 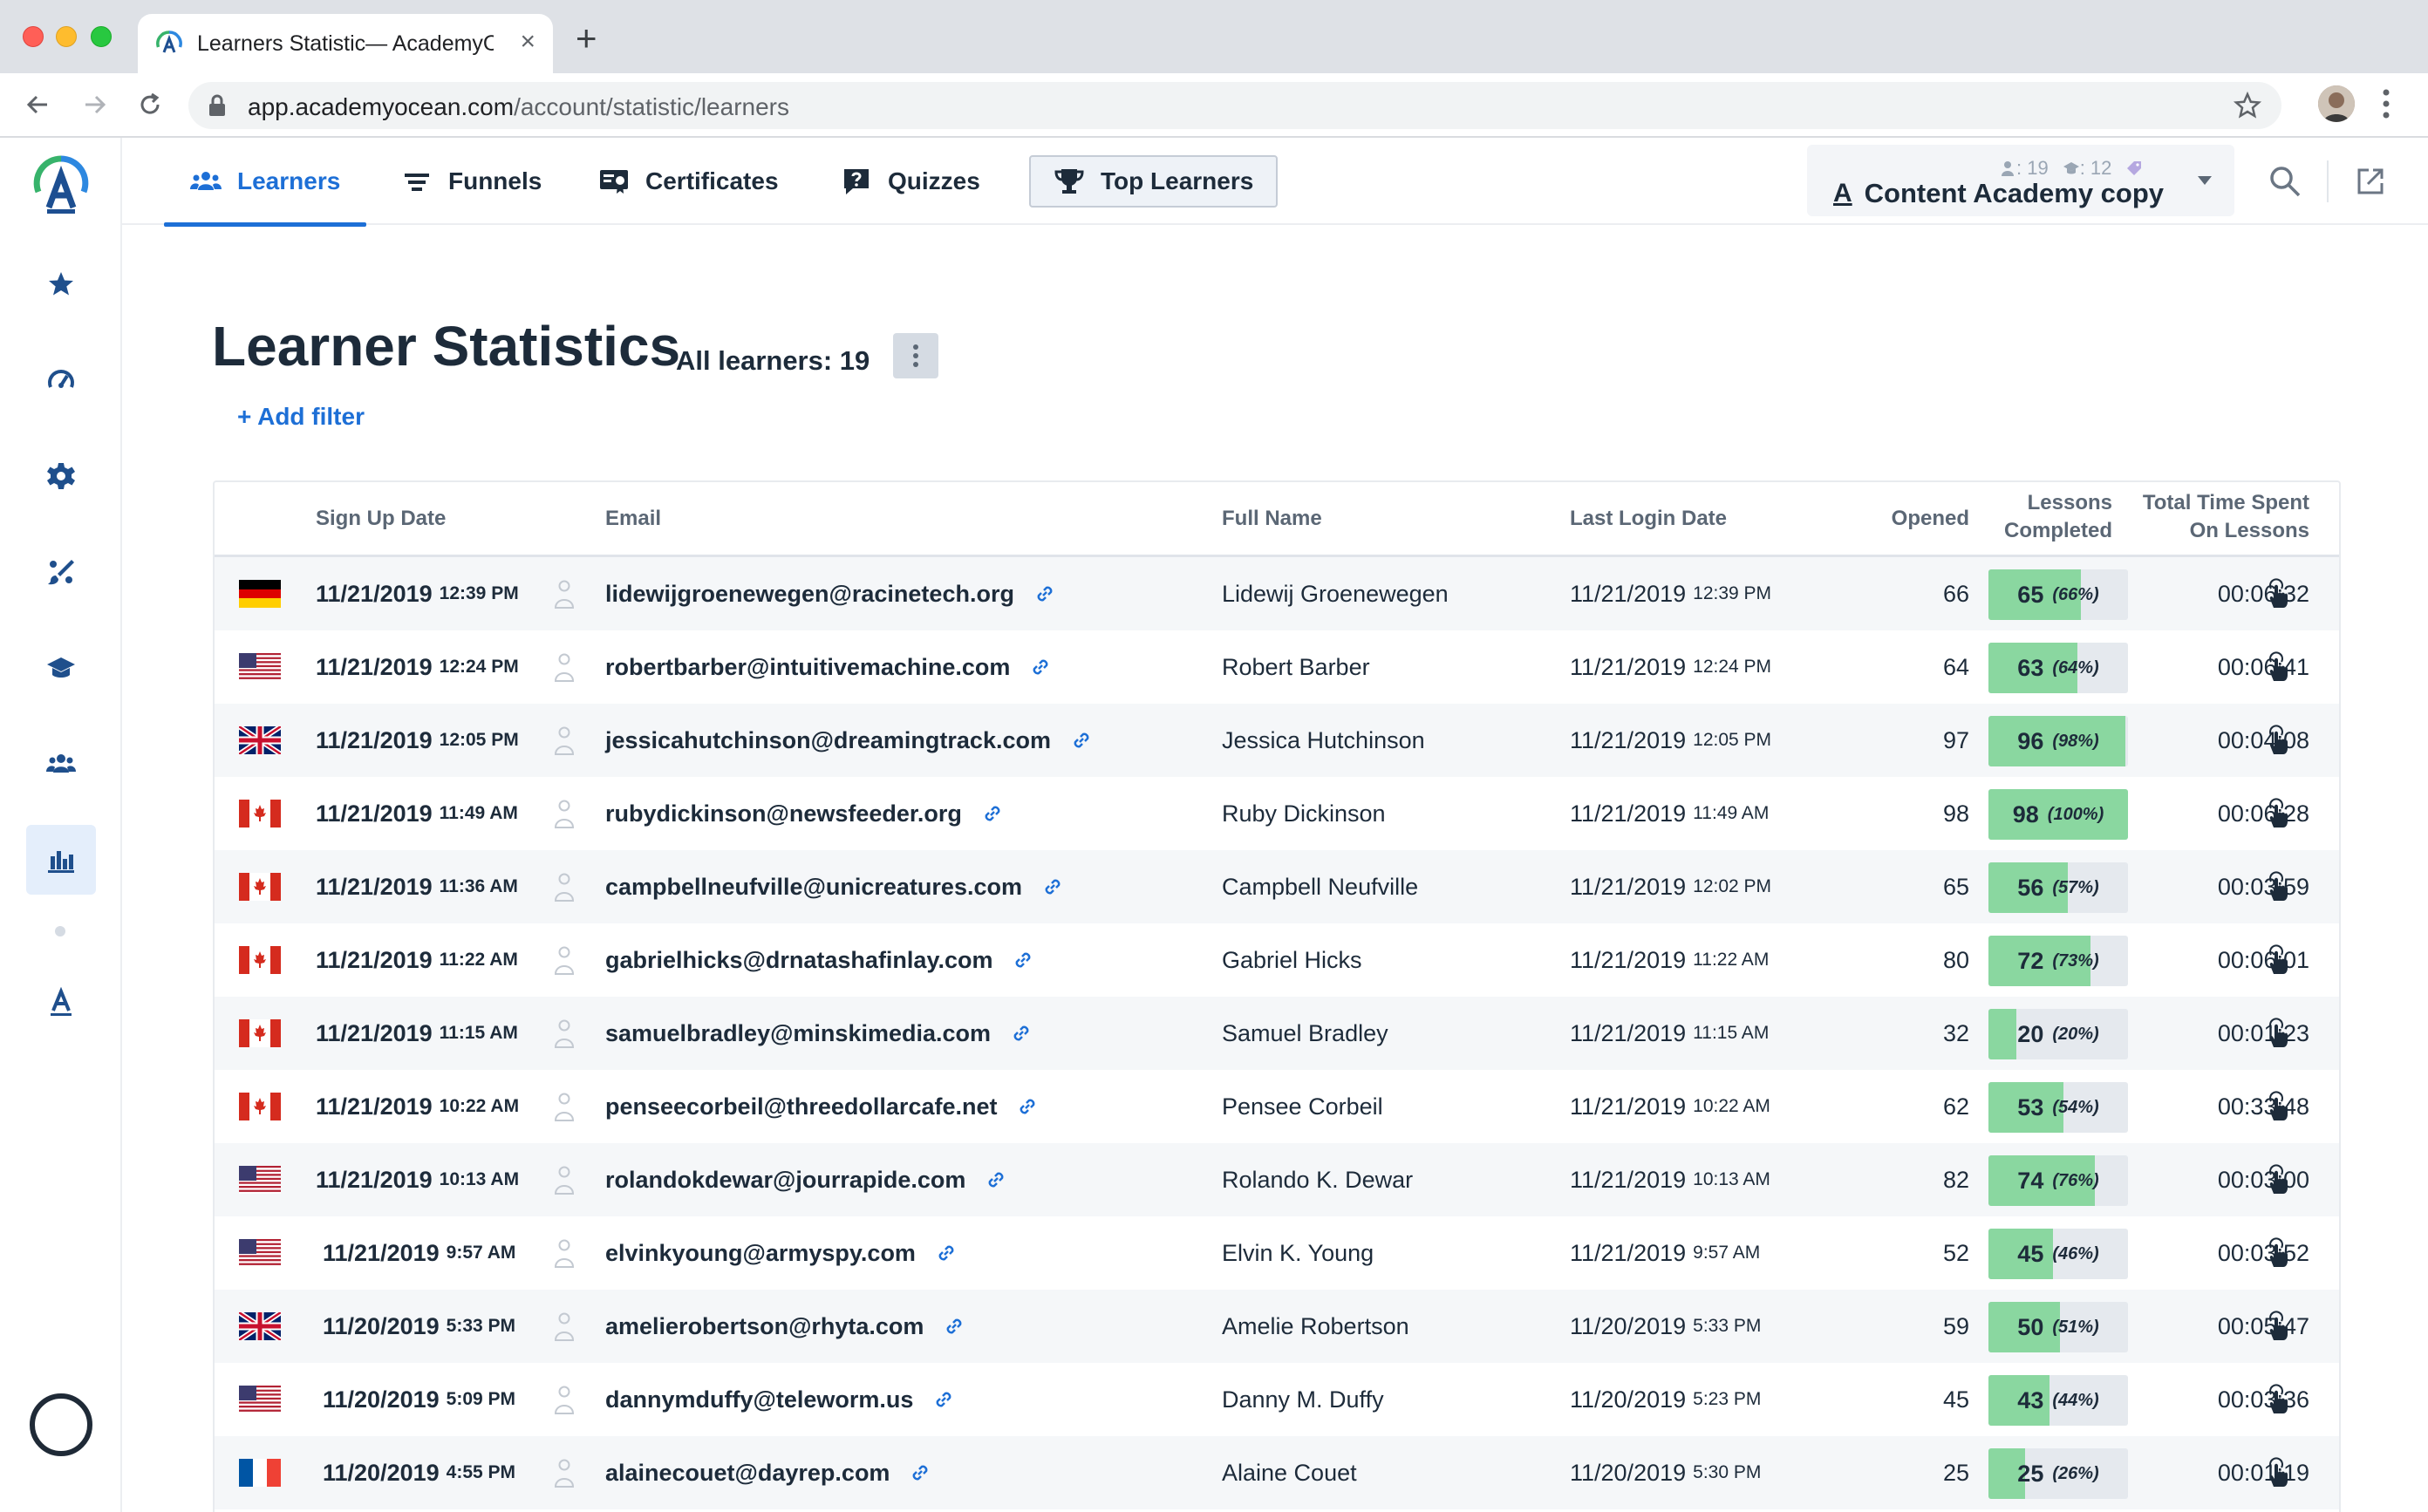 I want to click on col-lessons-completed: Lessons Completed, so click(x=2035, y=517).